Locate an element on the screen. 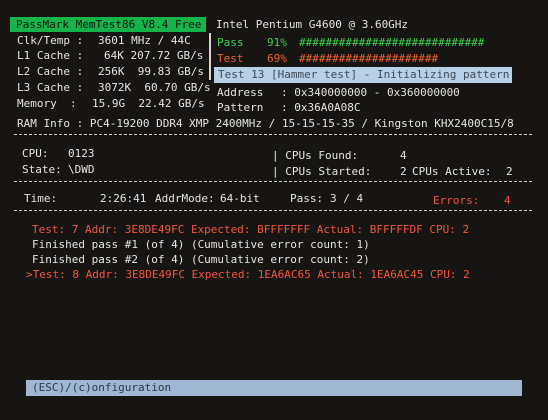 The width and height of the screenshot is (548, 420). memory-value: 15.9G 22.42 GB/s is located at coordinates (148, 103).